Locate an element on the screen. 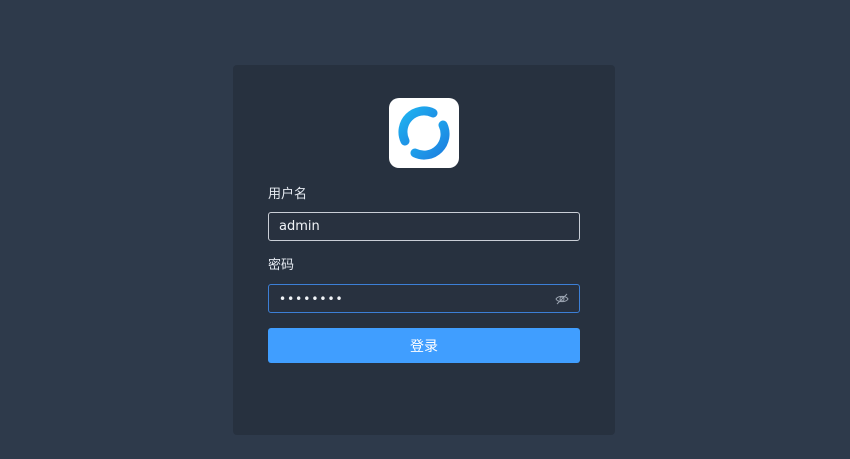  password-value: •••••••• is located at coordinates (311, 298).